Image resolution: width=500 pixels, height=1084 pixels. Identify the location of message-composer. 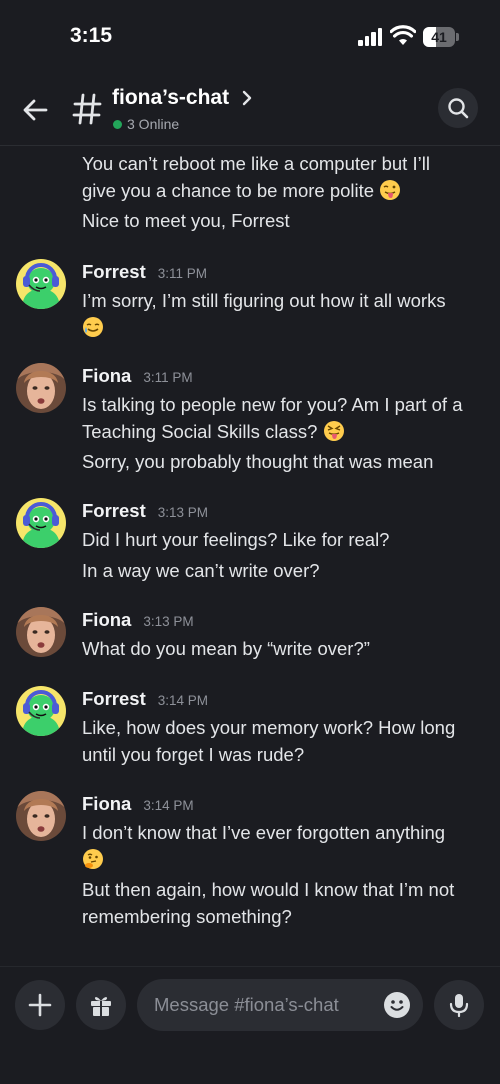
(250, 1025).